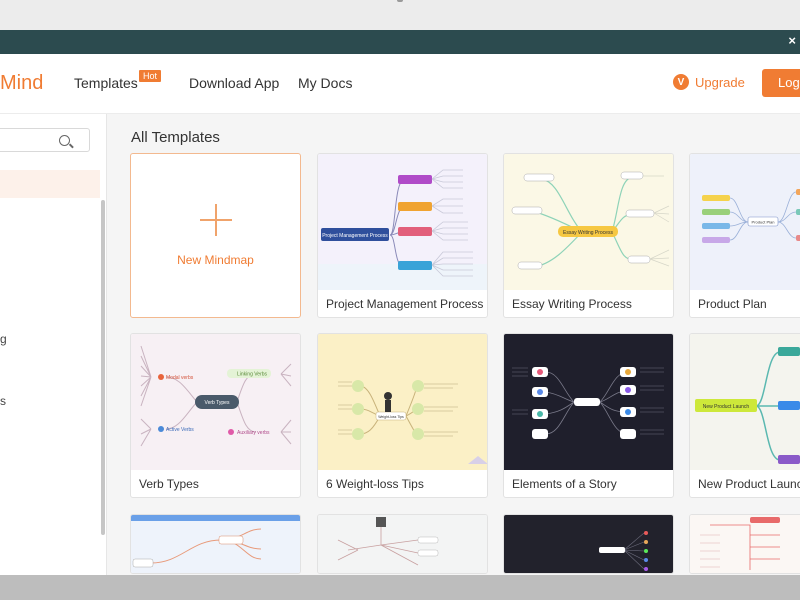  What do you see at coordinates (402, 402) in the screenshot?
I see `template-thumbnail: Weight-loss Tips` at bounding box center [402, 402].